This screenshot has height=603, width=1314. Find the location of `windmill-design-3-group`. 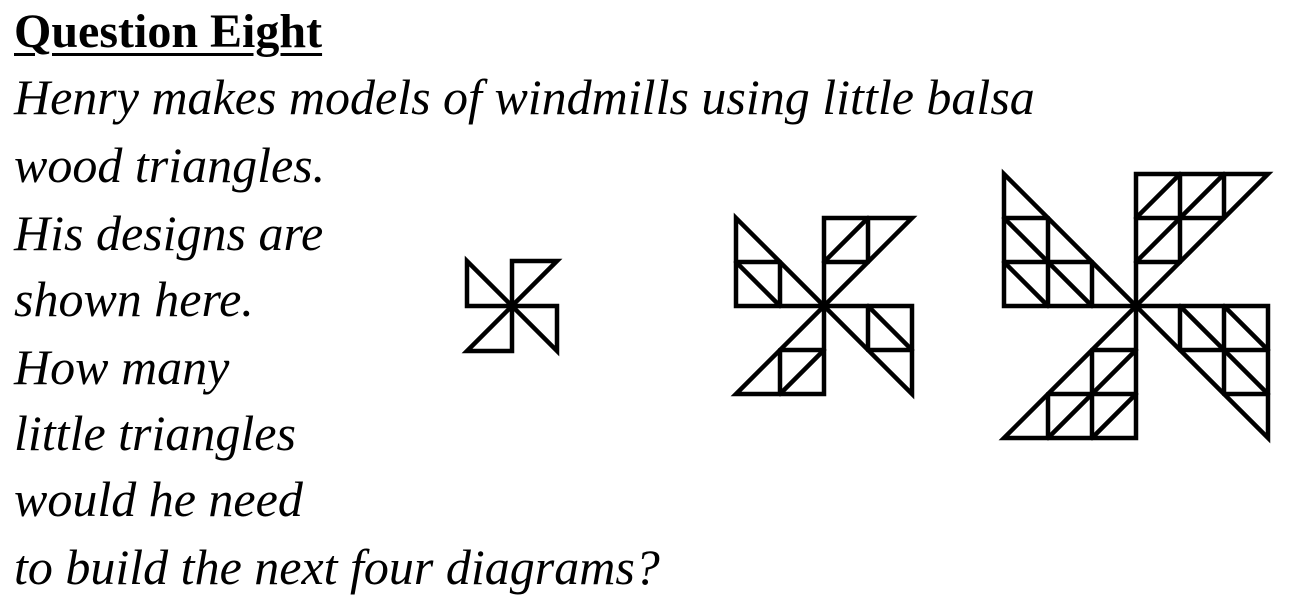

windmill-design-3-group is located at coordinates (1136, 306).